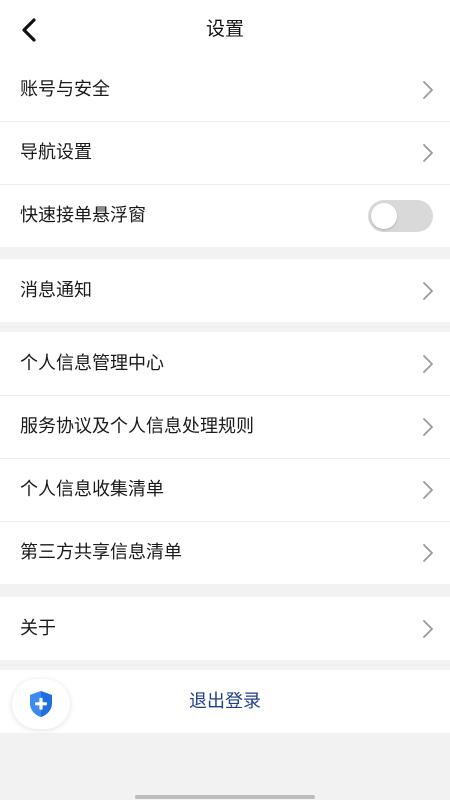 This screenshot has width=450, height=800. Describe the element at coordinates (225, 89) in the screenshot. I see `settings-row-account-security: 账号与安全` at that location.